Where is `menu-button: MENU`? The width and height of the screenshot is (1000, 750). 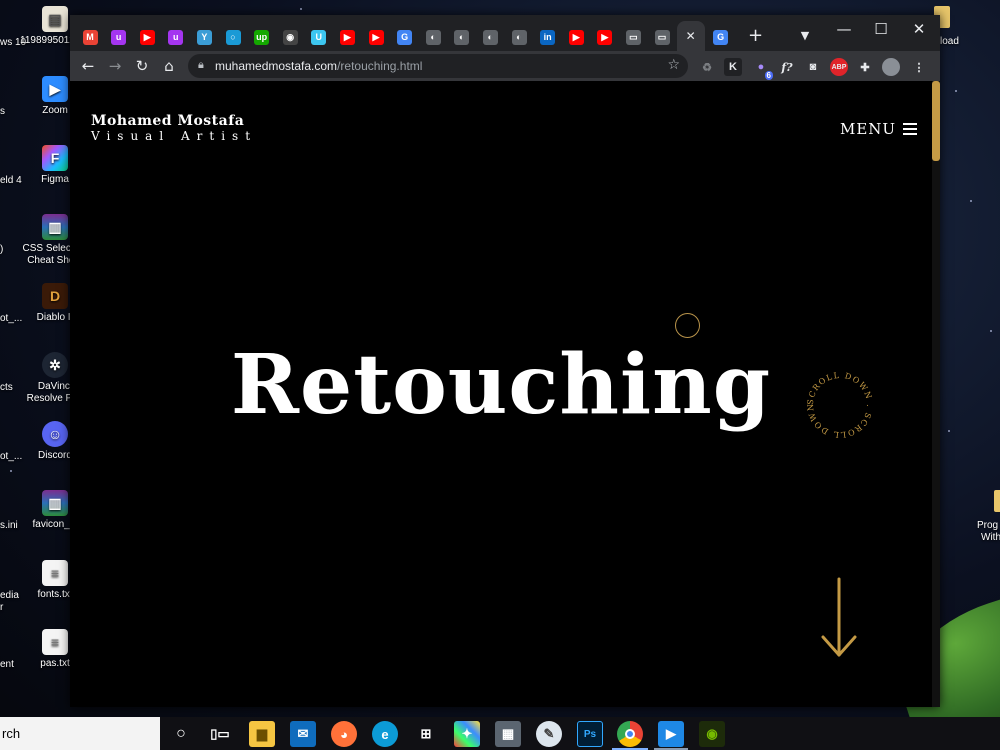
menu-button: MENU is located at coordinates (879, 129).